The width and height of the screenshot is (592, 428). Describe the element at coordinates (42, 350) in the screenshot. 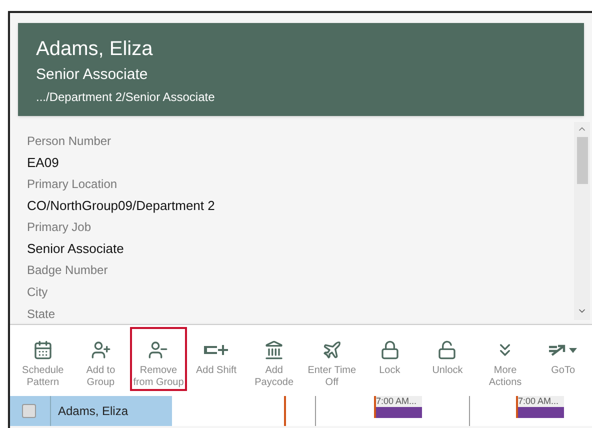

I see `calendar-icon` at that location.